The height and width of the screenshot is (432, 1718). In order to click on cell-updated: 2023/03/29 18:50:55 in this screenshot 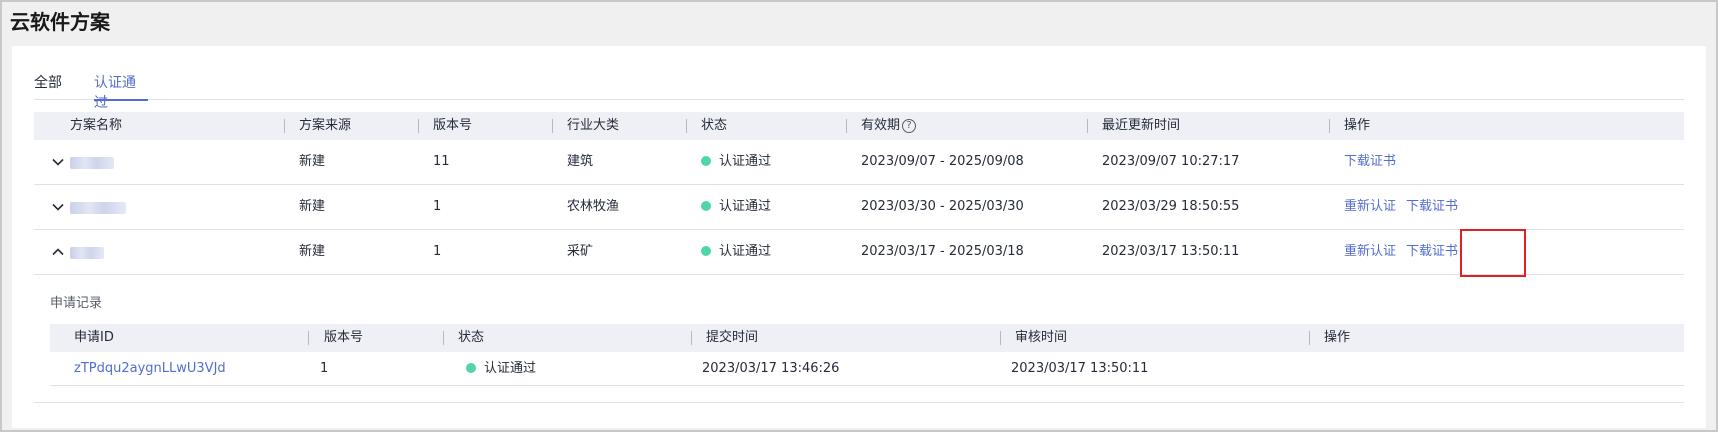, I will do `click(1171, 206)`.